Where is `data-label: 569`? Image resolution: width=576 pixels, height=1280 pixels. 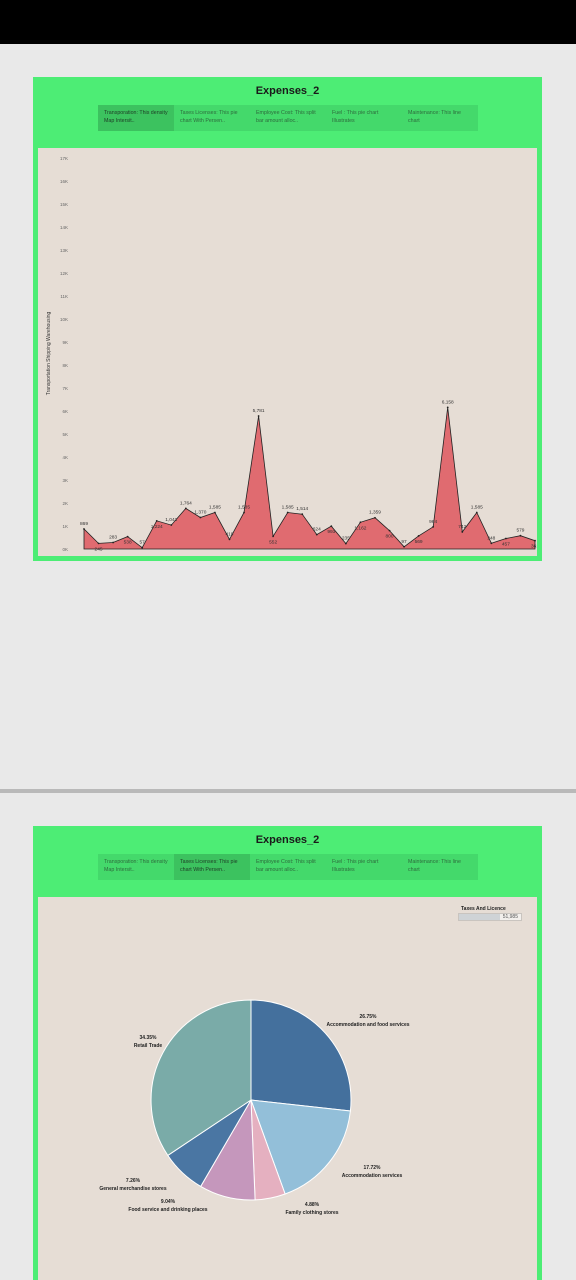
data-label: 569 is located at coordinates (419, 542).